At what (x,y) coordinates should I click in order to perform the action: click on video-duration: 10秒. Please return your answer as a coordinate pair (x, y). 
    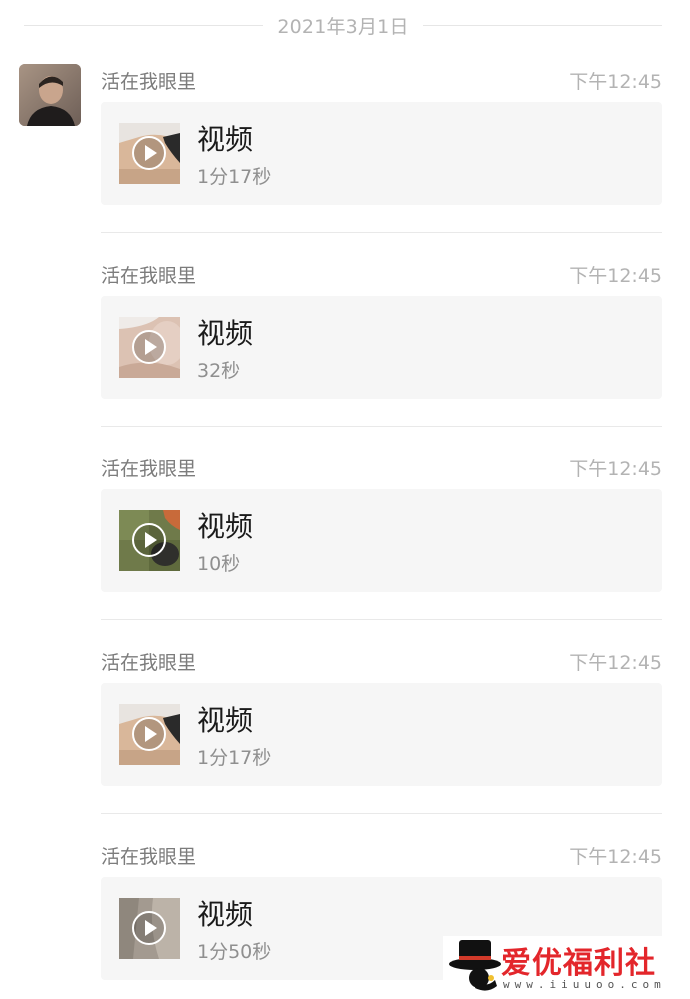
    Looking at the image, I should click on (219, 564).